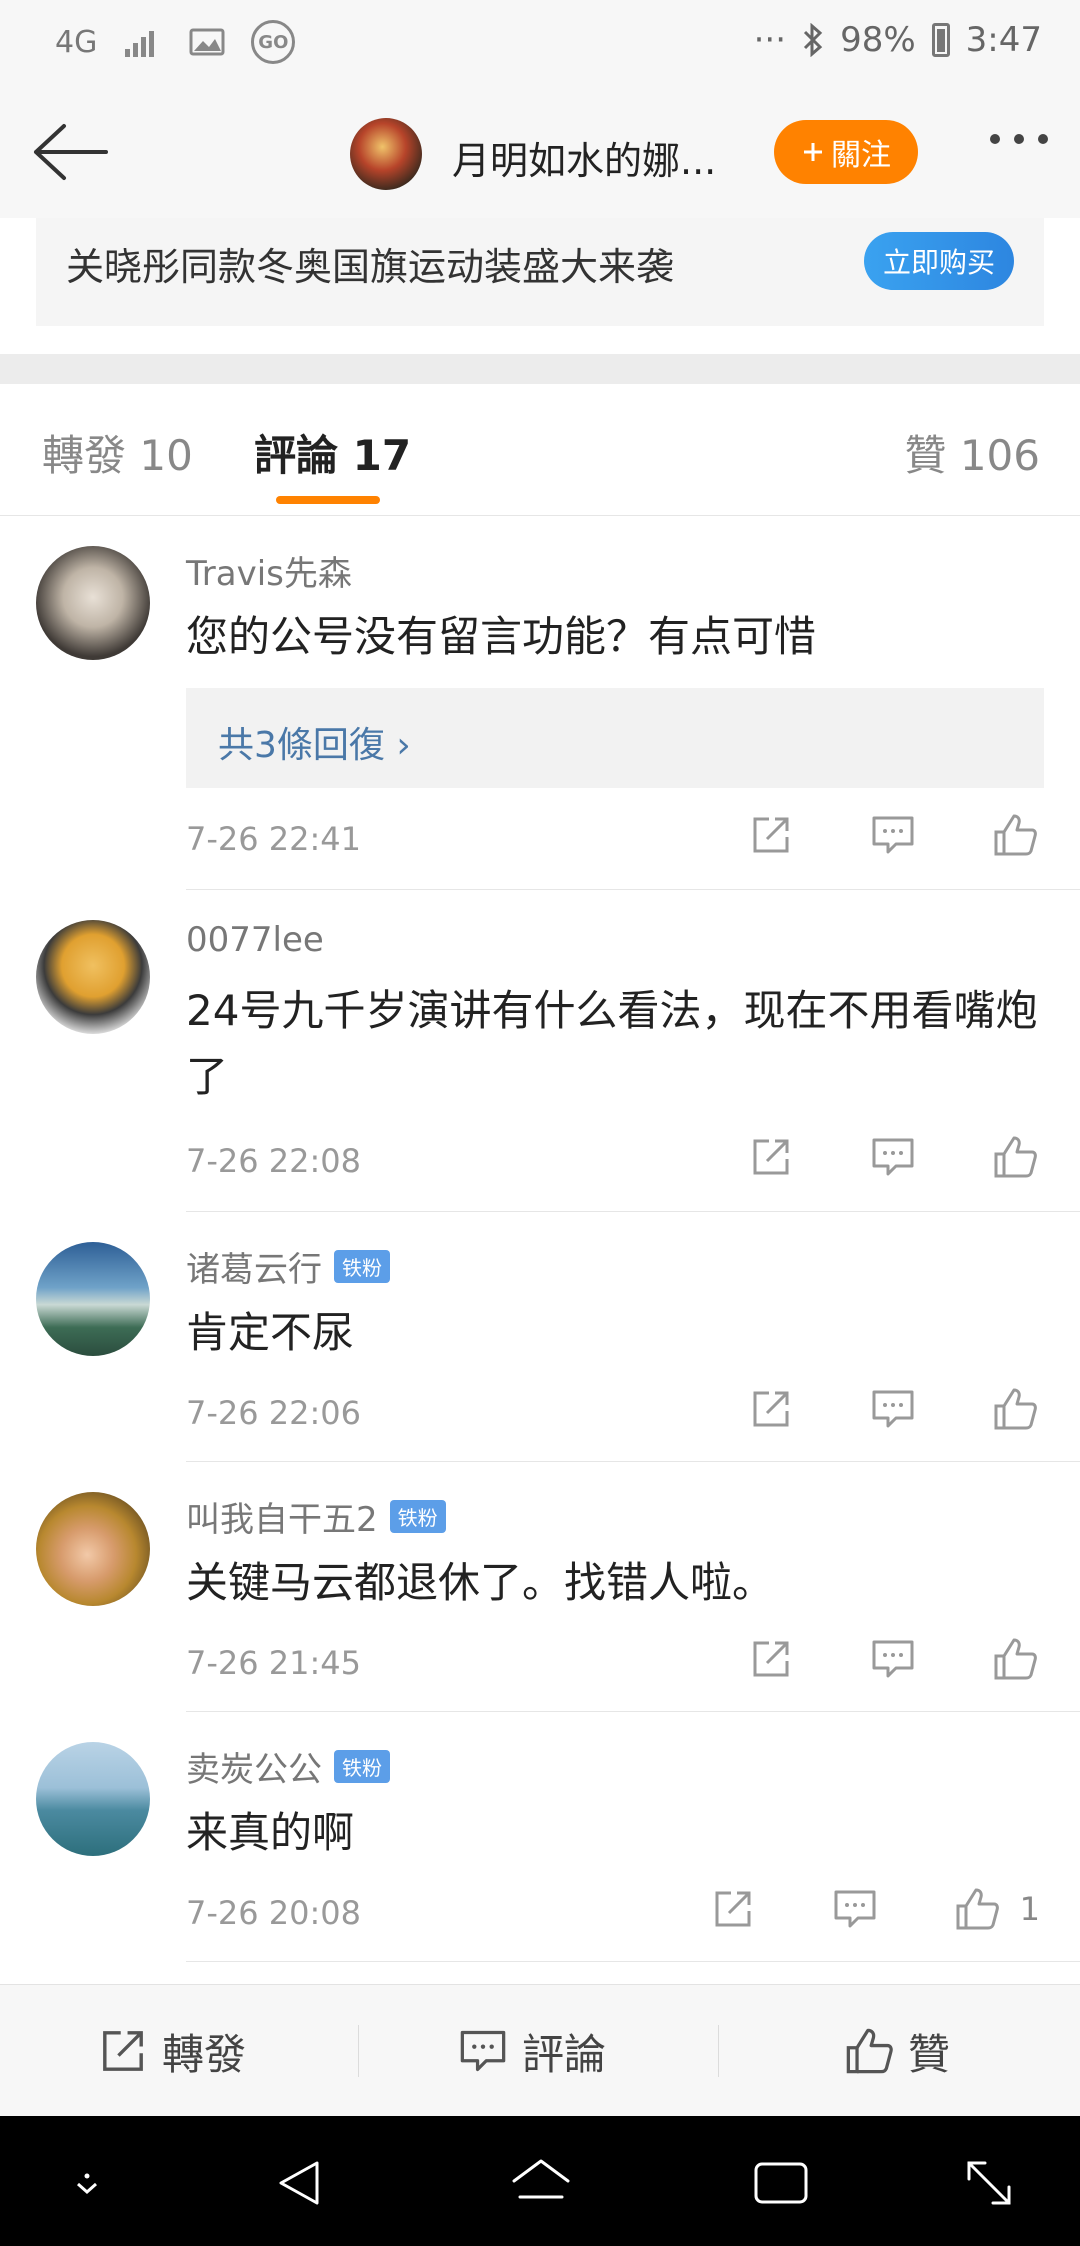 The width and height of the screenshot is (1080, 2246). Describe the element at coordinates (288, 1266) in the screenshot. I see `comment-username: 诸葛云行 铁粉` at that location.